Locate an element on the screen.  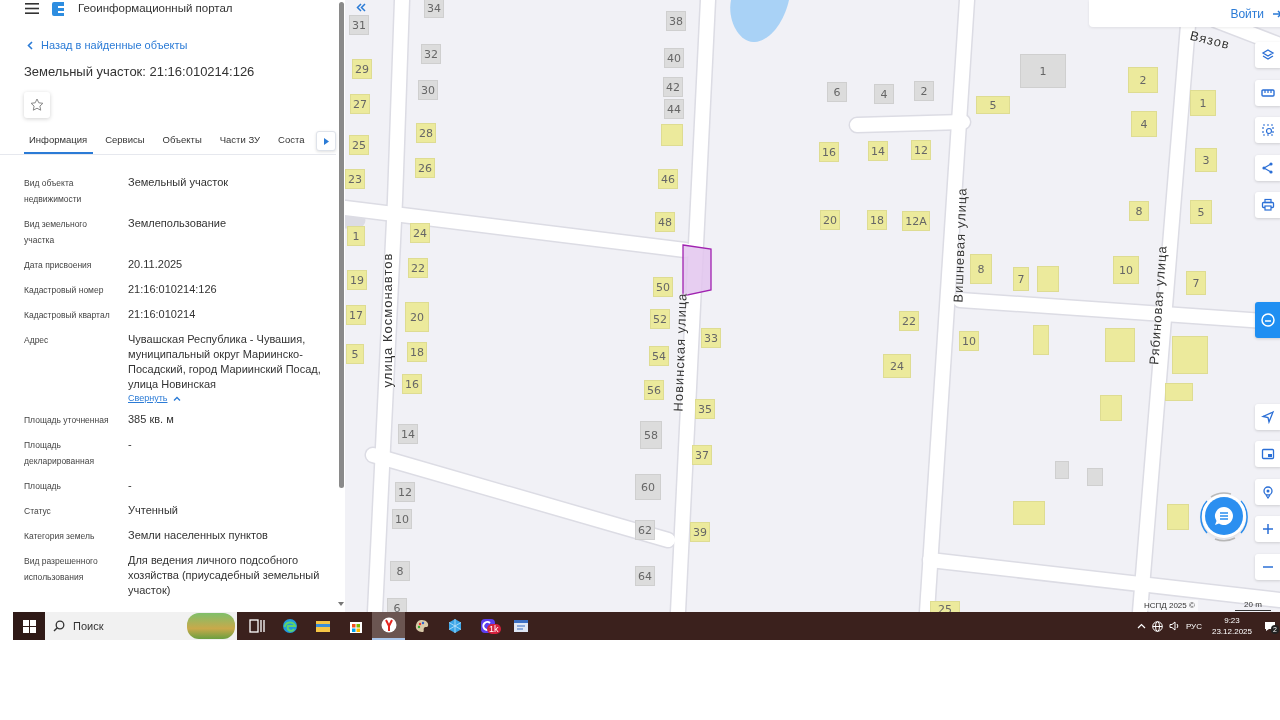
widget-icon is located at coordinates (1268, 320).